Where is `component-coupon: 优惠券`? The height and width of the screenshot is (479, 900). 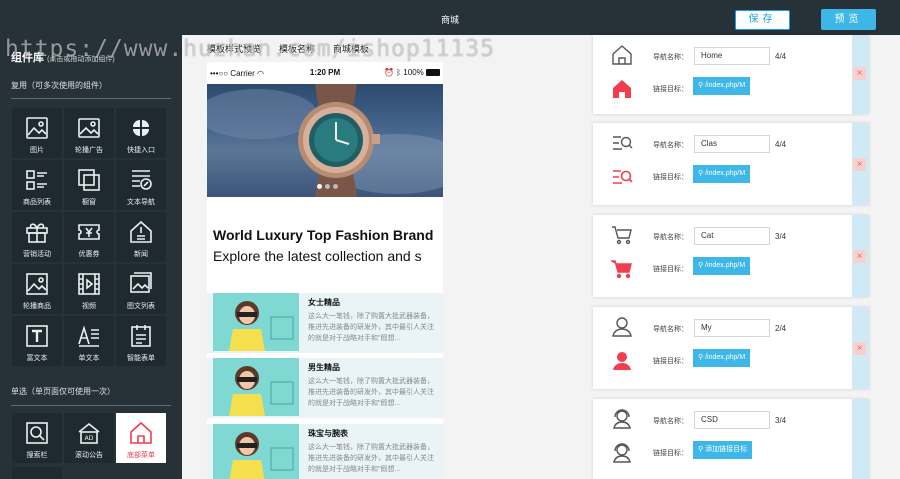
component-coupon: 优惠券 is located at coordinates (89, 237).